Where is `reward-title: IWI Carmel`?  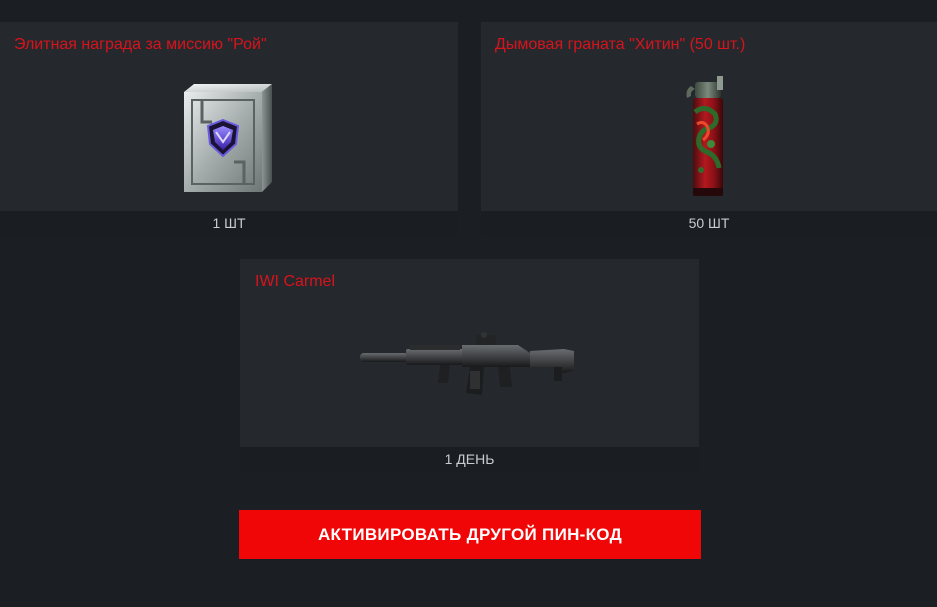 reward-title: IWI Carmel is located at coordinates (295, 281).